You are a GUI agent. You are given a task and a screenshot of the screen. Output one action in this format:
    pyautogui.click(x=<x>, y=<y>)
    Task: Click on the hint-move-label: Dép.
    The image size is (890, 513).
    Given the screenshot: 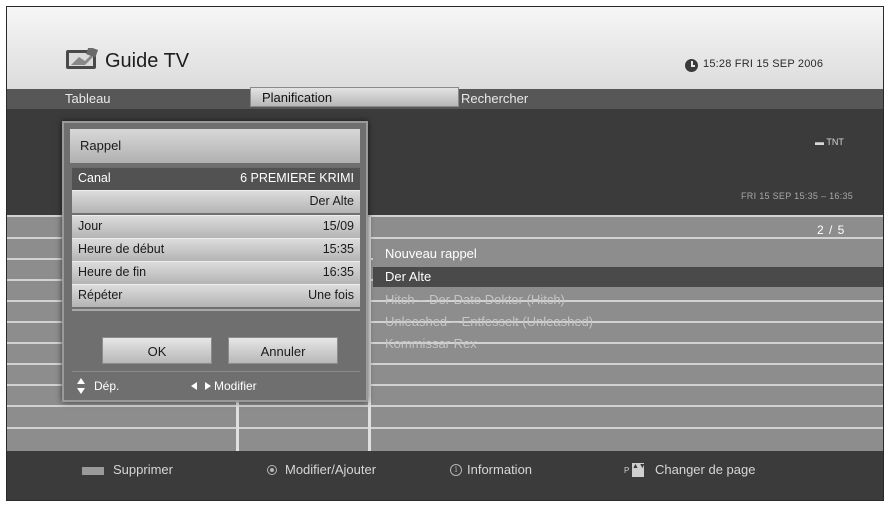 What is the action you would take?
    pyautogui.click(x=107, y=386)
    